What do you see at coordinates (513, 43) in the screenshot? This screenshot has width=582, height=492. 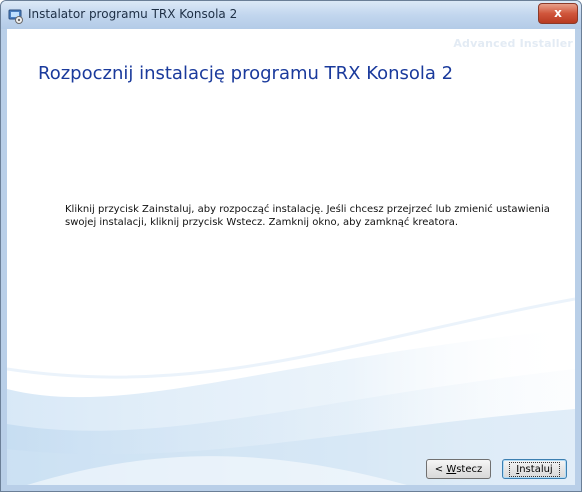 I see `brand-watermark: Advanced Installer` at bounding box center [513, 43].